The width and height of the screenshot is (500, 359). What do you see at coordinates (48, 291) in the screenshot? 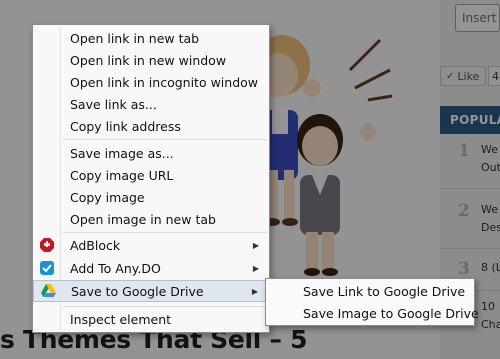
I see `google-drive-icon` at bounding box center [48, 291].